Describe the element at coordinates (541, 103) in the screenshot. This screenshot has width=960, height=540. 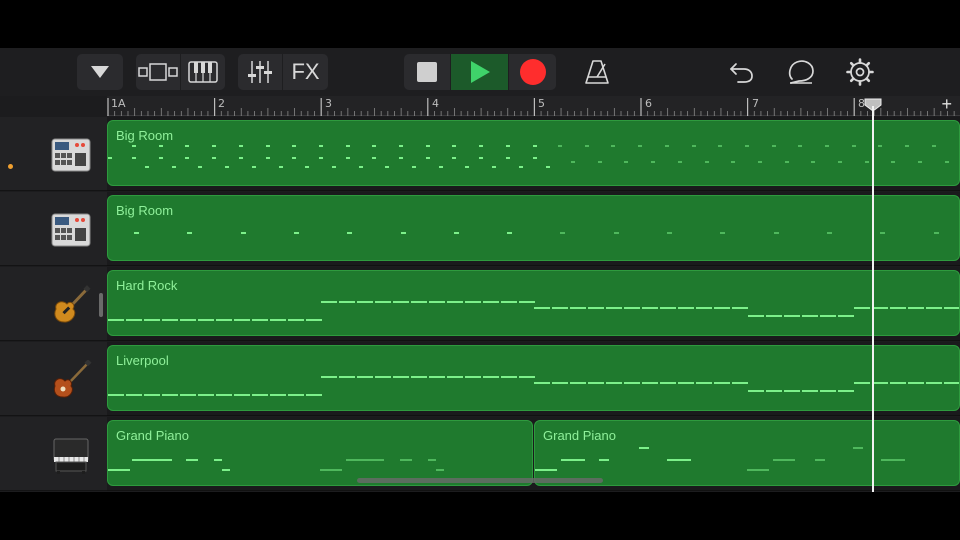
I see `bar-number: 5` at that location.